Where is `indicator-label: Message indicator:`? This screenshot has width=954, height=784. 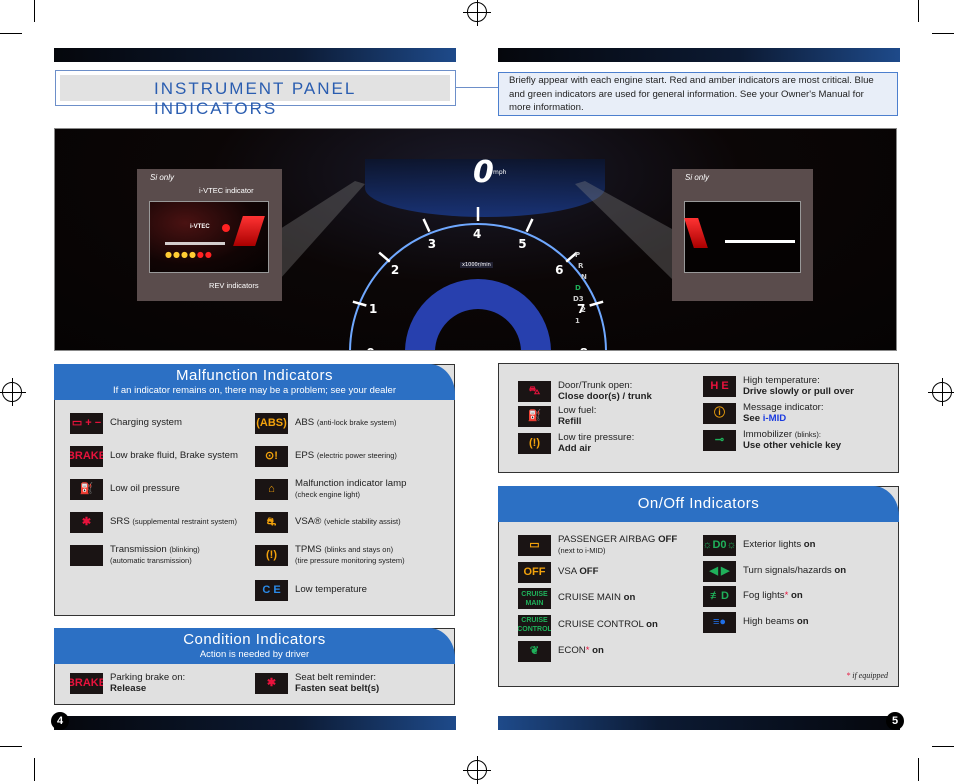
indicator-label: Message indicator: is located at coordinates (783, 407).